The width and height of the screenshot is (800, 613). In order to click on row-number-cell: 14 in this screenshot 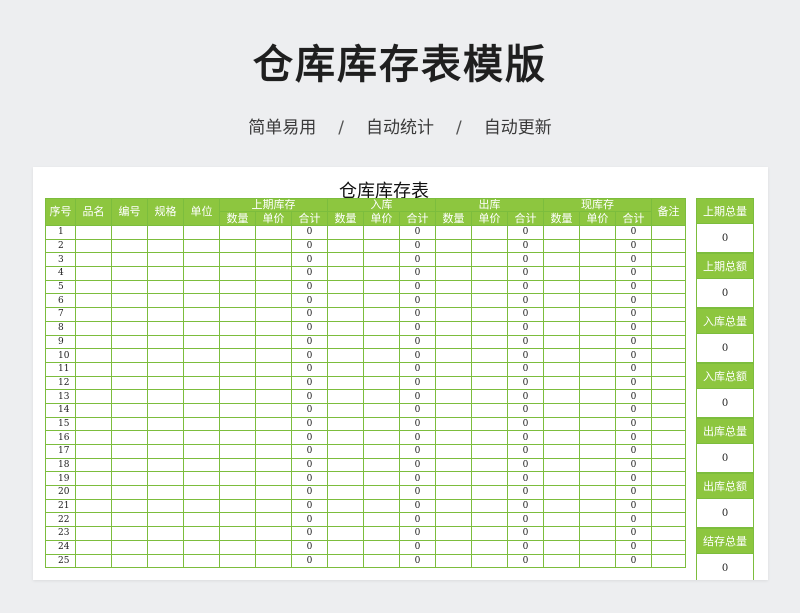, I will do `click(60, 410)`.